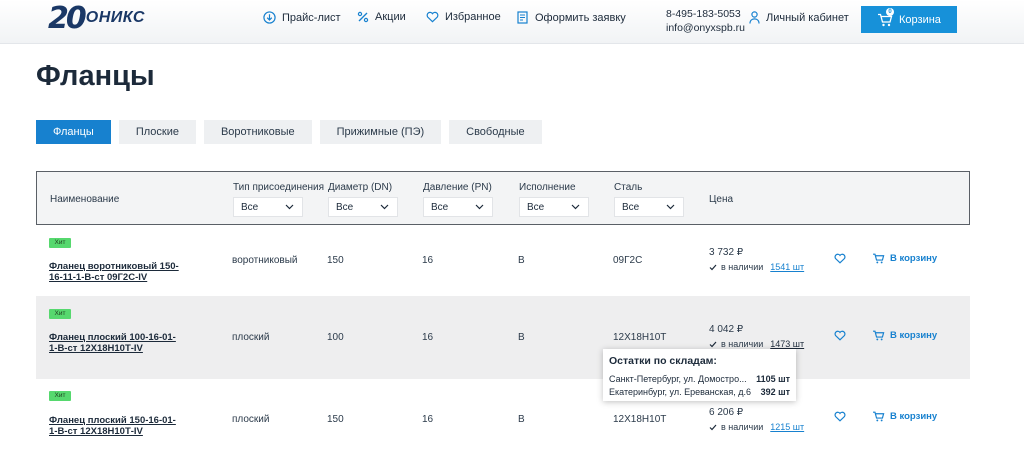  I want to click on cart-button: 0 Корзина, so click(909, 19).